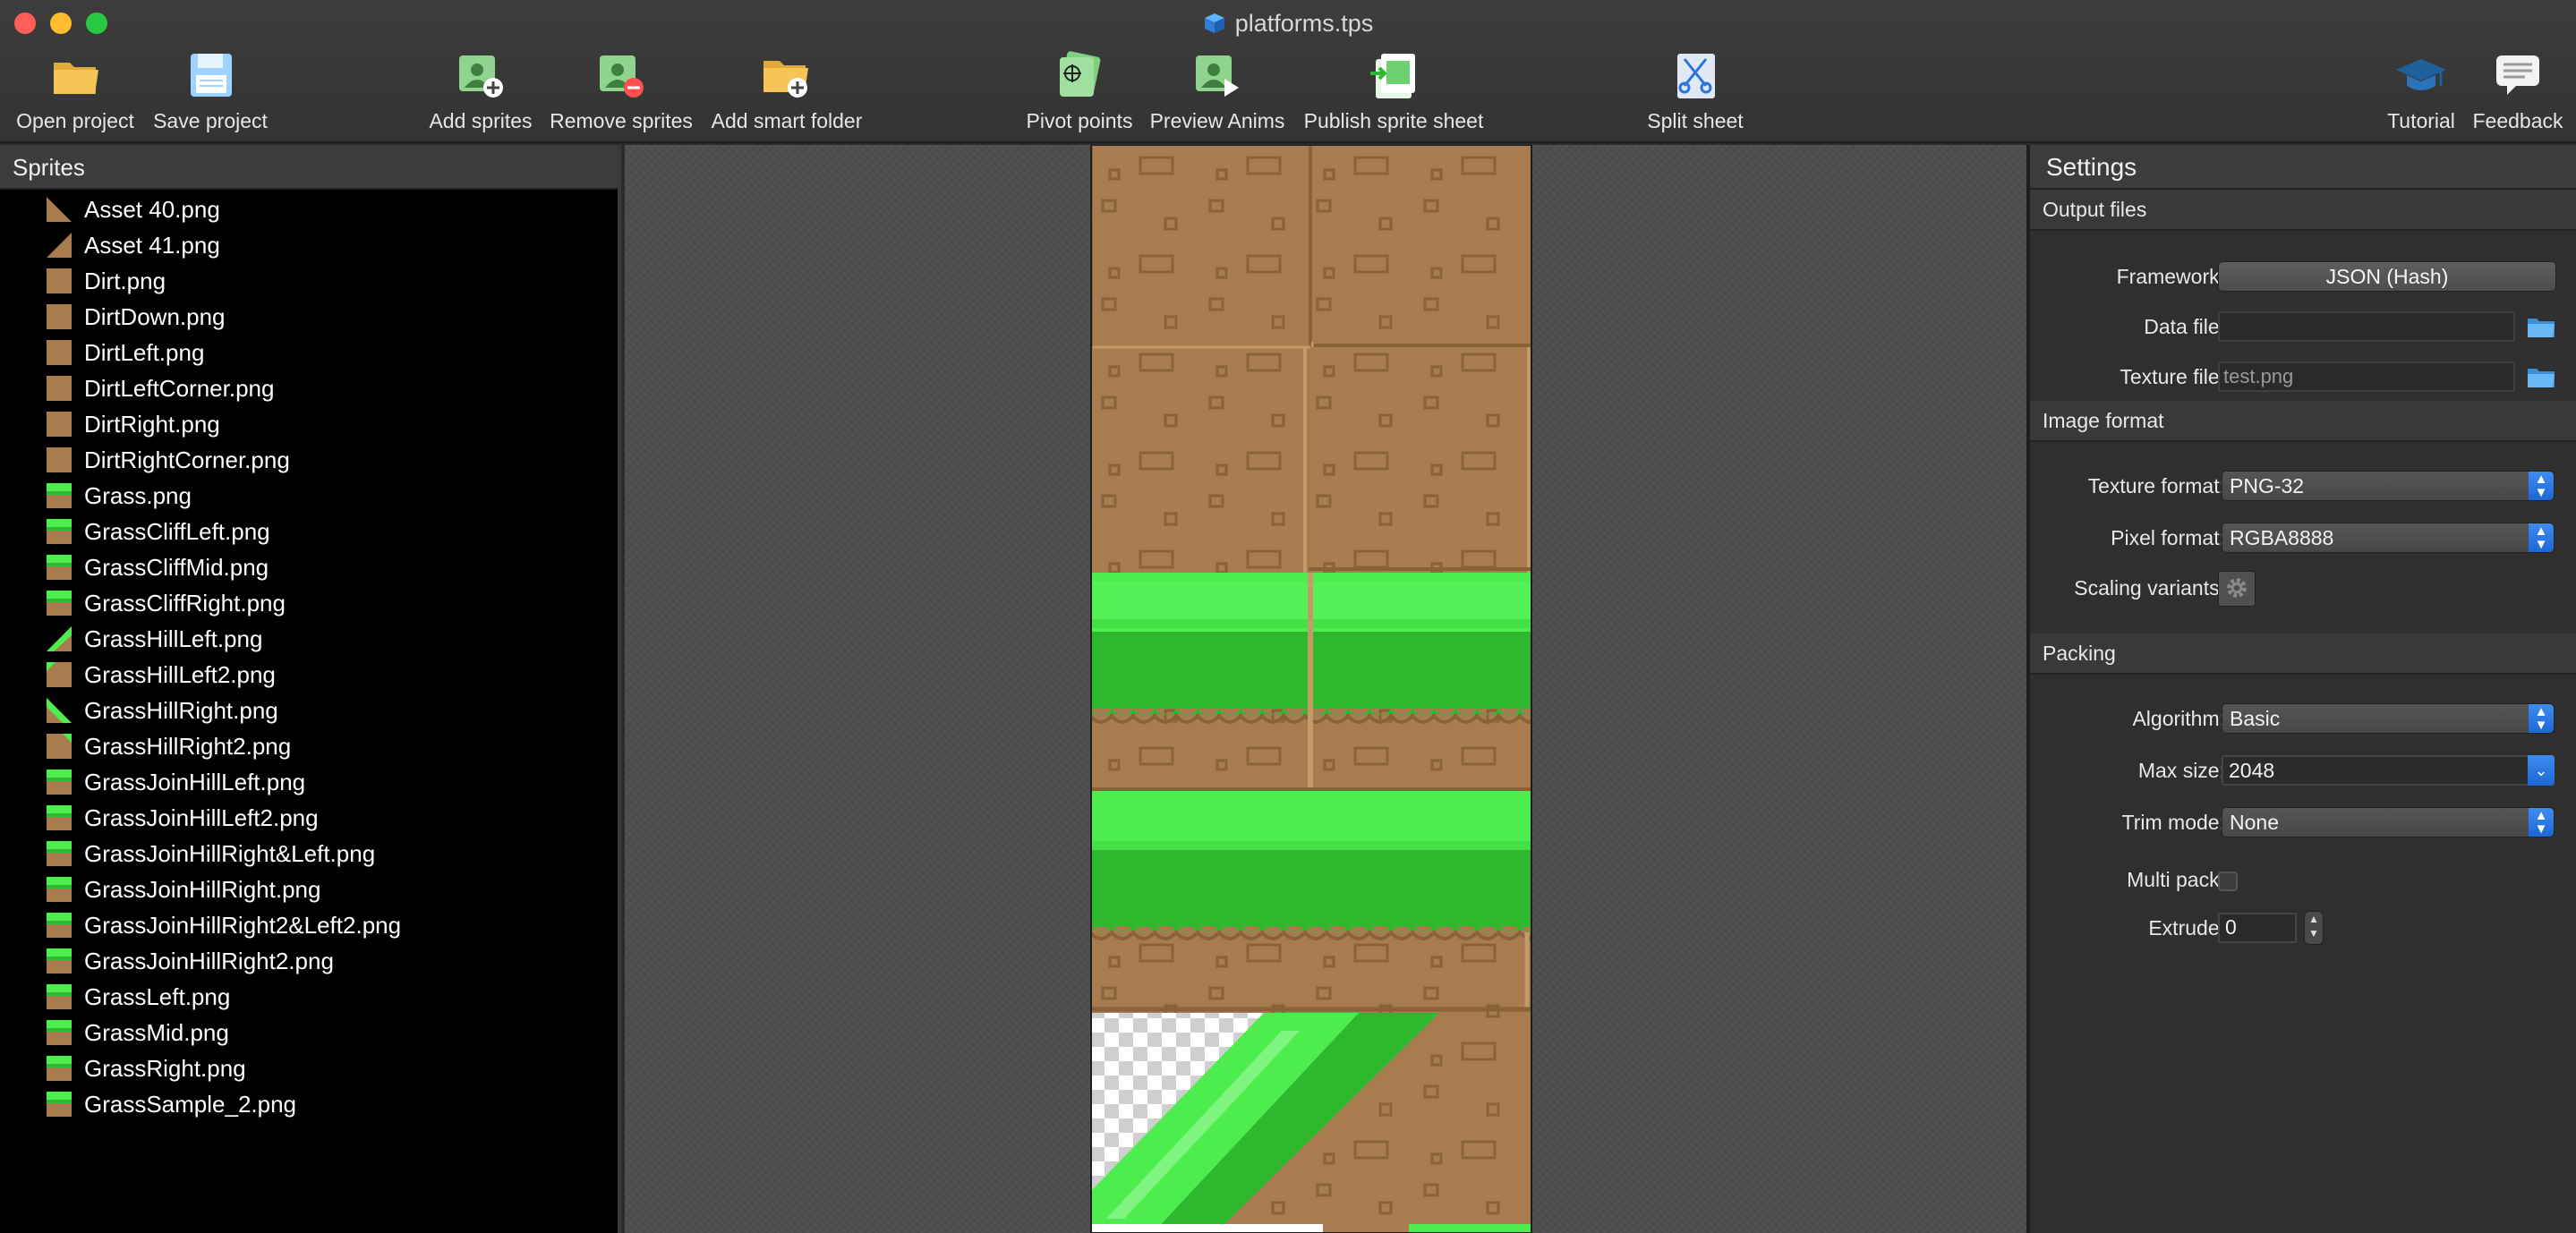 The height and width of the screenshot is (1233, 2576). What do you see at coordinates (2303, 210) in the screenshot?
I see `output-files-section-header: Output files` at bounding box center [2303, 210].